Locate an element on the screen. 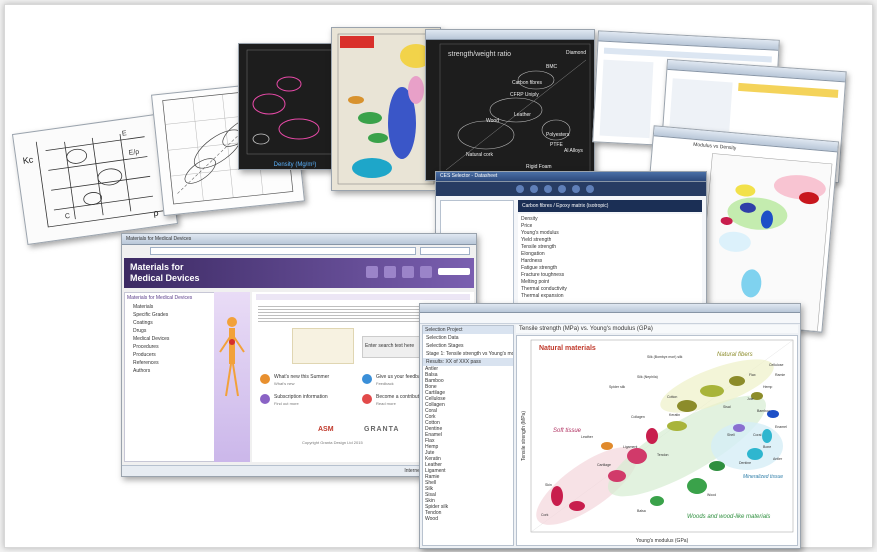 This screenshot has height=552, width=877. ces-toolbar is located at coordinates (610, 318).